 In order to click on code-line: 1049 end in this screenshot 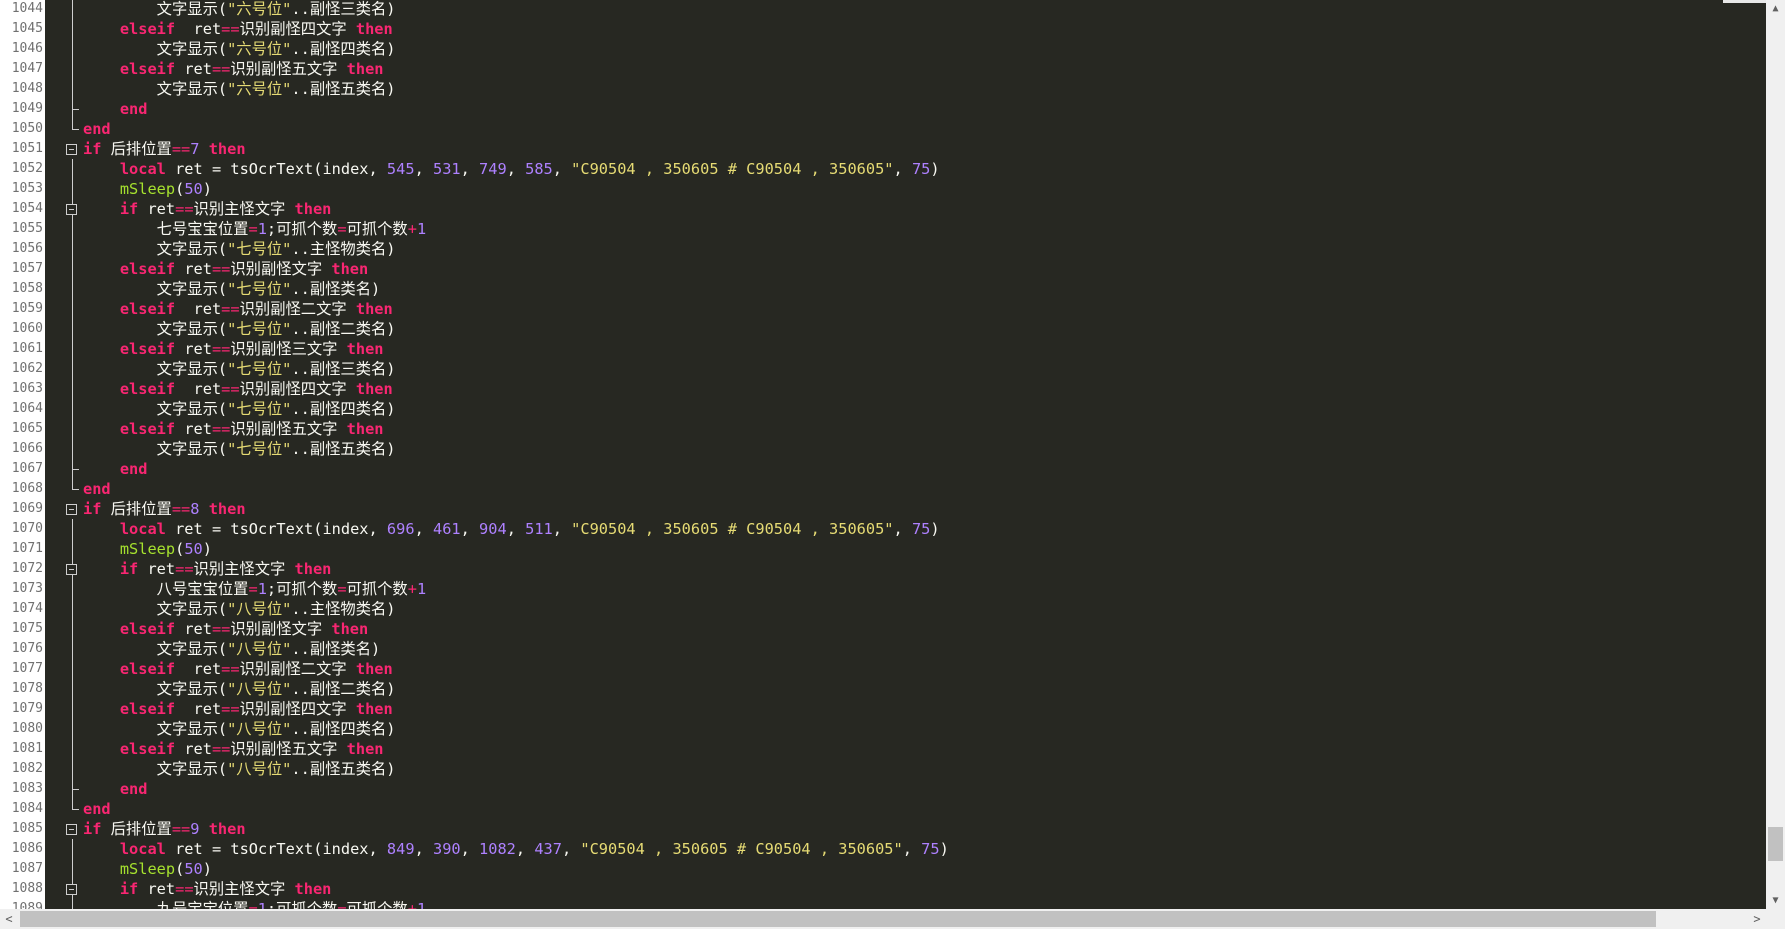, I will do `click(883, 109)`.